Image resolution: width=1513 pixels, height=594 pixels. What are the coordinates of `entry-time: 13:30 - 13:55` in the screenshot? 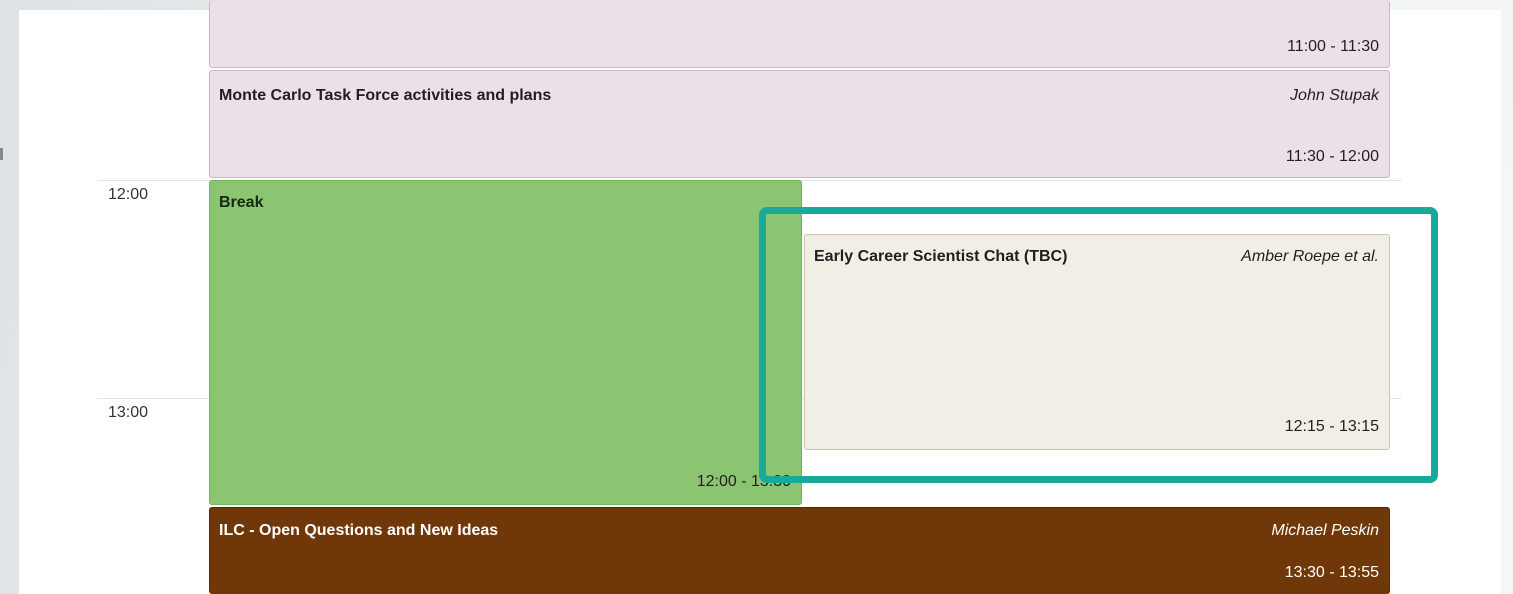 It's located at (1331, 572).